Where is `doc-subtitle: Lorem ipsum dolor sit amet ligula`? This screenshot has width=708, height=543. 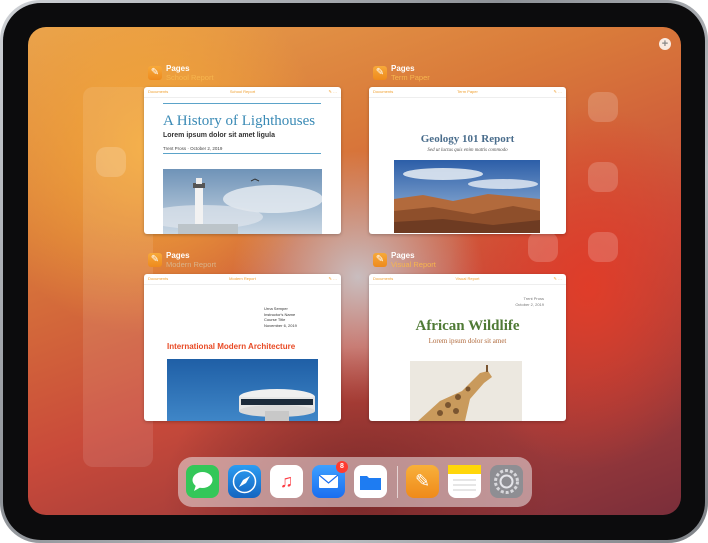 doc-subtitle: Lorem ipsum dolor sit amet ligula is located at coordinates (219, 135).